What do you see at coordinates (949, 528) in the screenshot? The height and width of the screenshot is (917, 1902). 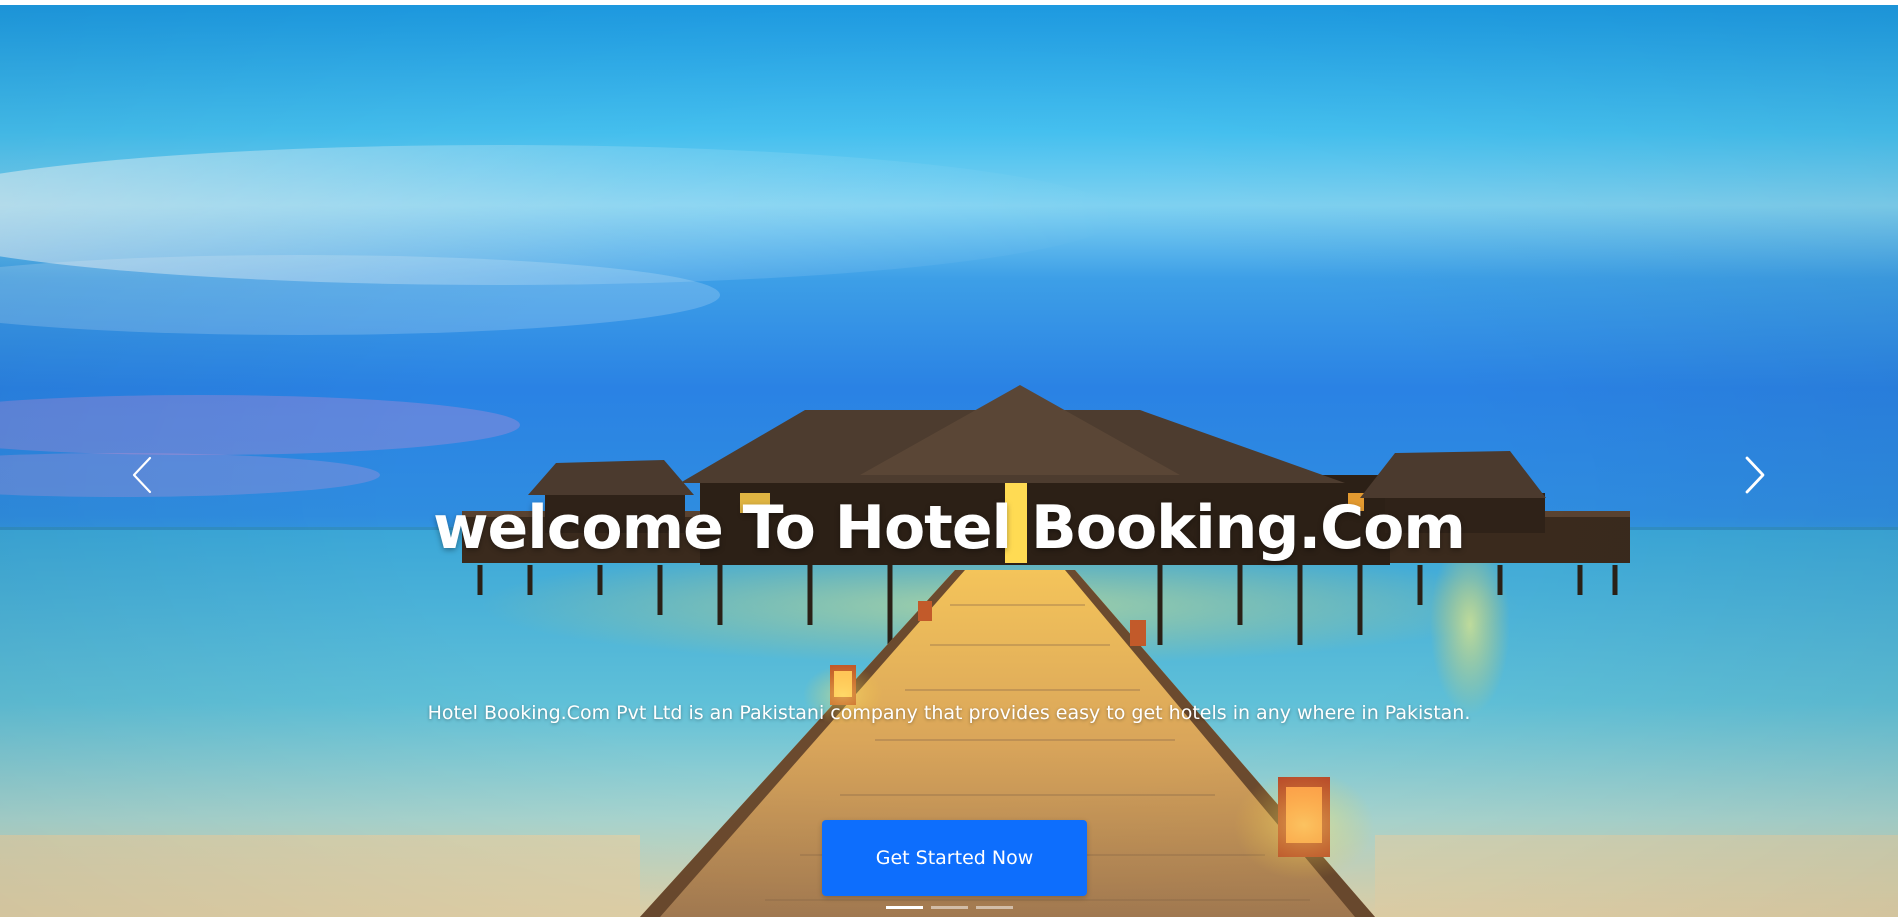 I see `hero-title: welcome To Hotel Booking.Com` at bounding box center [949, 528].